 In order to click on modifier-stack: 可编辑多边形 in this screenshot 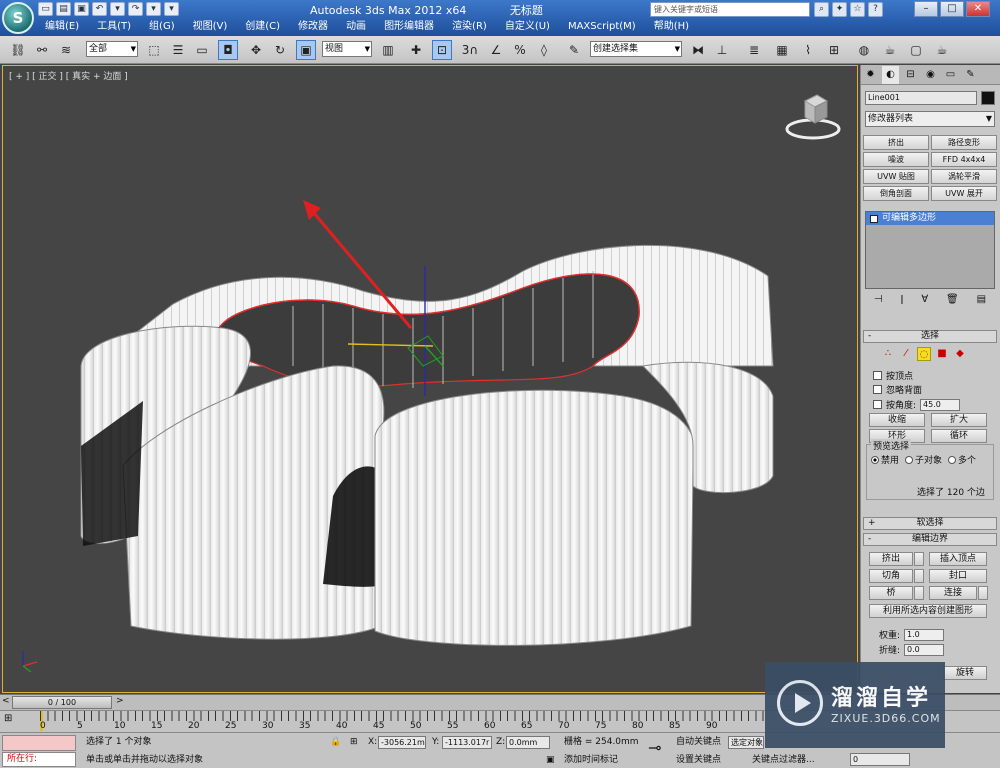, I will do `click(930, 250)`.